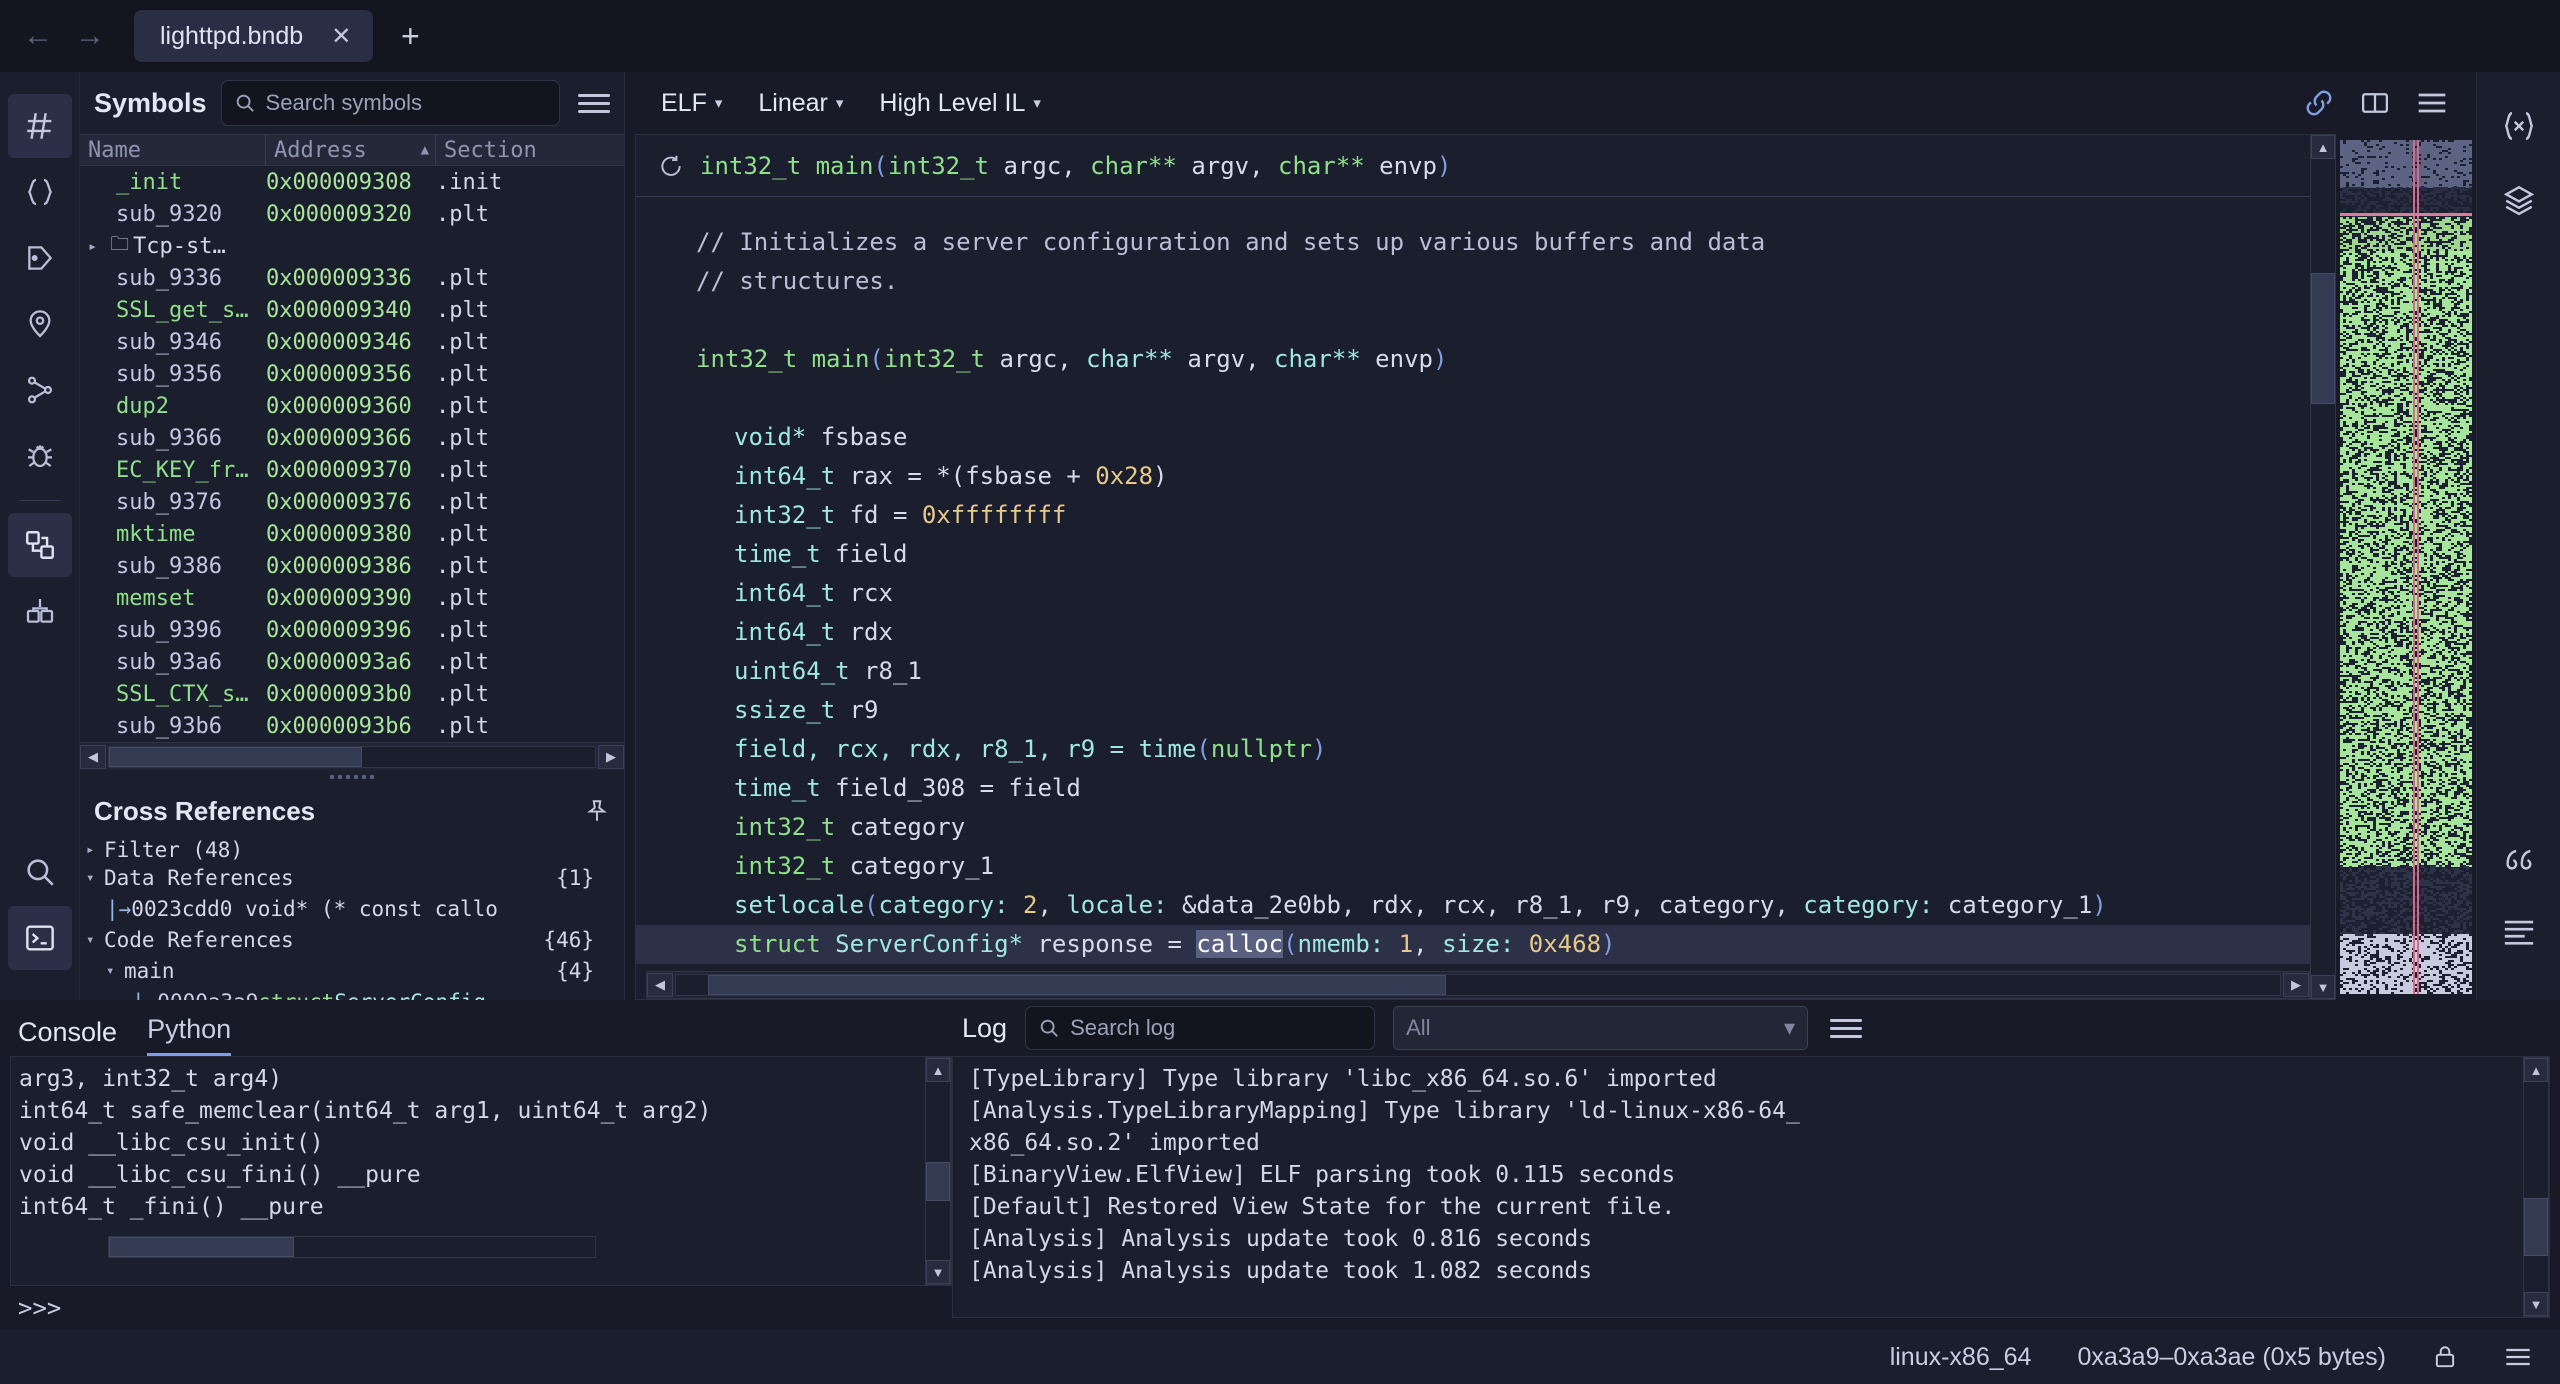 The width and height of the screenshot is (2560, 1384). Describe the element at coordinates (40, 324) in the screenshot. I see `memory-map-icon` at that location.